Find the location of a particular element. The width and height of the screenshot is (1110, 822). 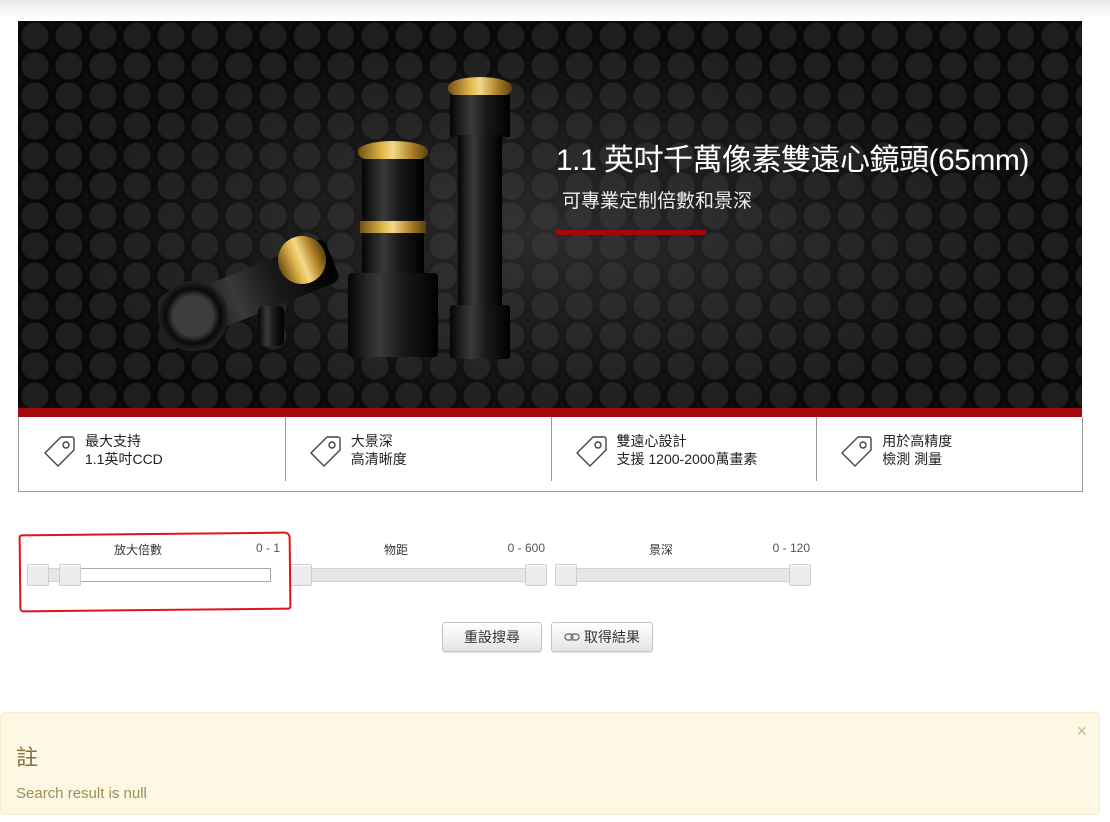

red-highlight-annotation is located at coordinates (155, 572).